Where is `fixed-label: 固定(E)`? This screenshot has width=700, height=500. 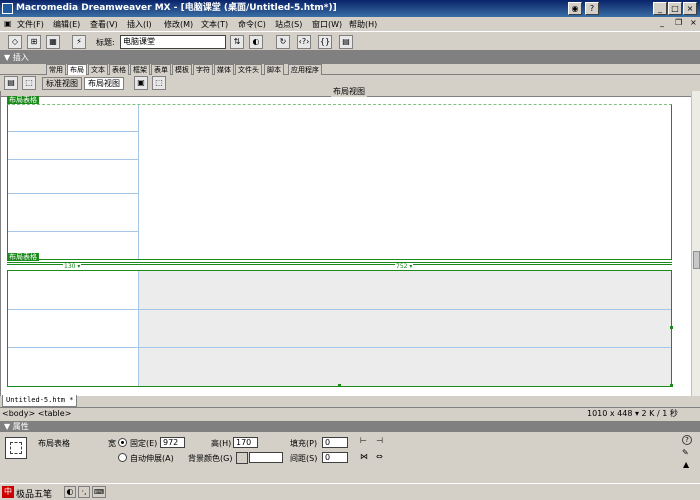
fixed-label: 固定(E) is located at coordinates (144, 443).